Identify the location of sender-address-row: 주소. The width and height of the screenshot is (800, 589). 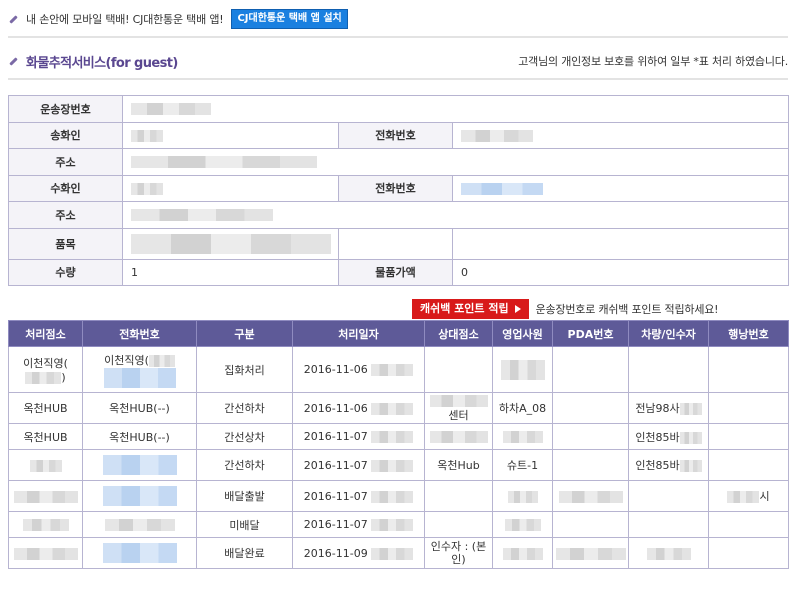
(399, 162).